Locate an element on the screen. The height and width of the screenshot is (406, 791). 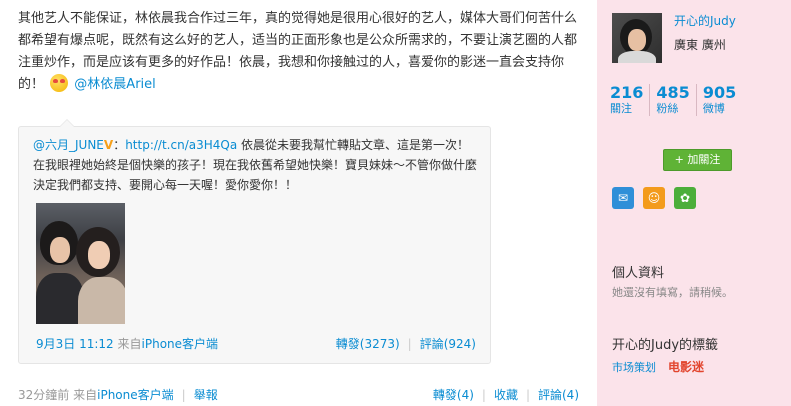
repost-comment-link: 評論(924) is located at coordinates (448, 344).